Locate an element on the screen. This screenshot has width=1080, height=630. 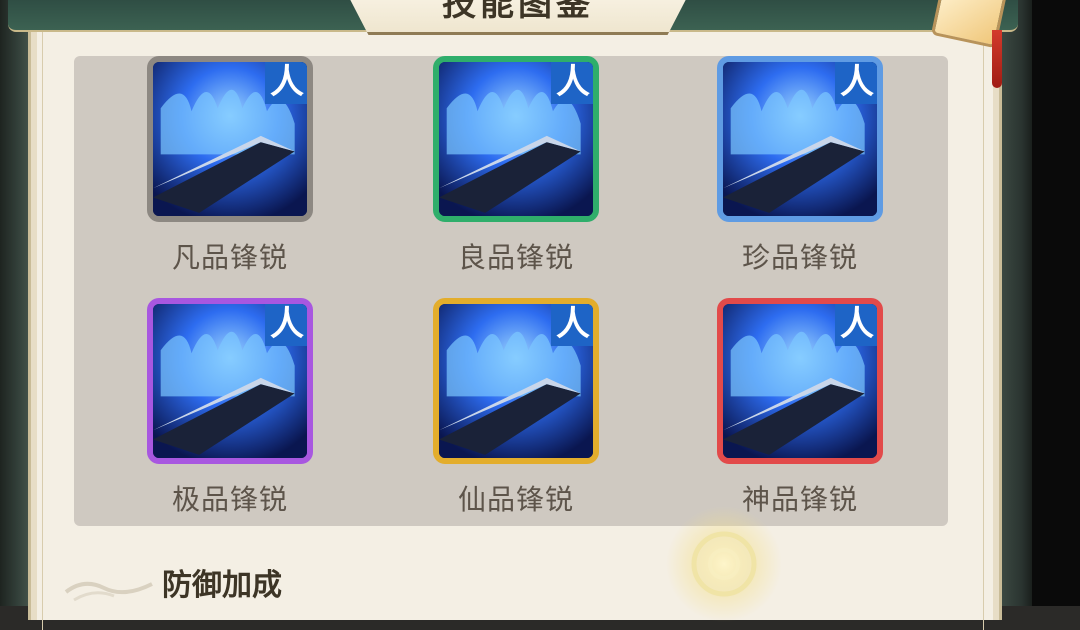
title-plate: 技能图鉴 is located at coordinates (518, 17).